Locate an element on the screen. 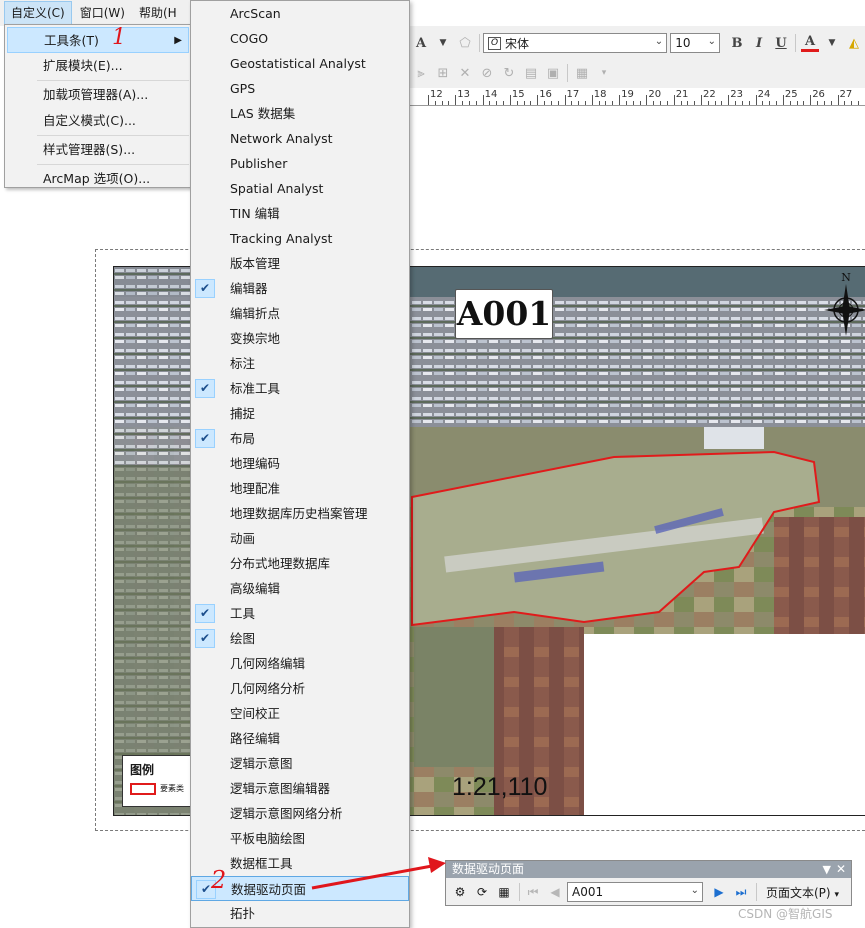  font-name-select: O 宋体 ⌄ is located at coordinates (575, 43).